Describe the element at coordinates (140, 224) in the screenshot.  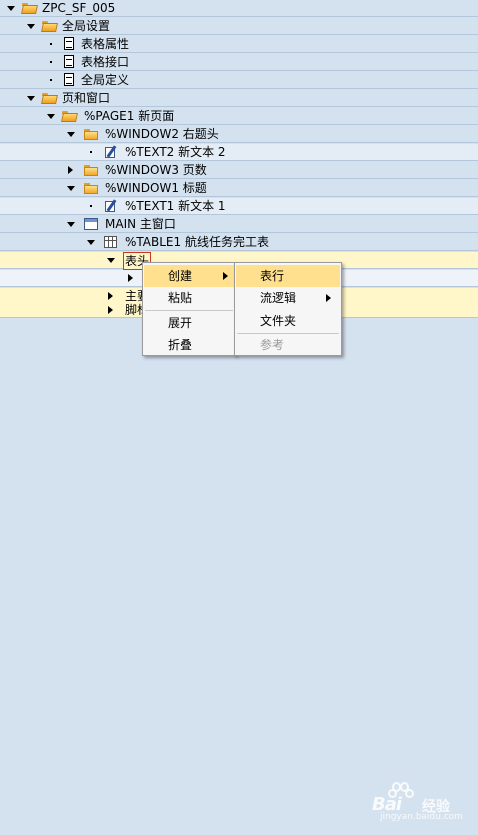
I see `tree-node-label: MAIN 主窗口` at that location.